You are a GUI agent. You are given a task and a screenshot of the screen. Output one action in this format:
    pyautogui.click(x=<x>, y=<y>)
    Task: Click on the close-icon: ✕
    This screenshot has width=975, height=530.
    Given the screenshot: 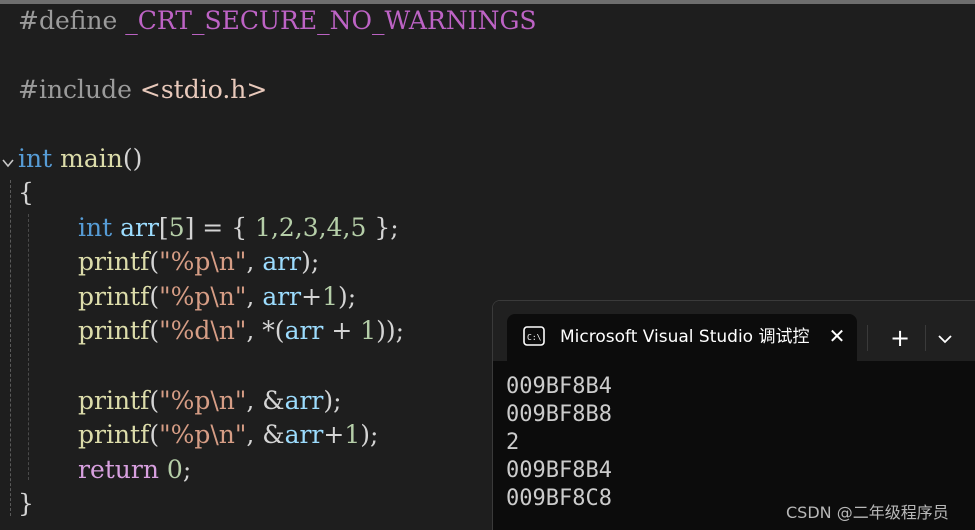 What is the action you would take?
    pyautogui.click(x=837, y=336)
    